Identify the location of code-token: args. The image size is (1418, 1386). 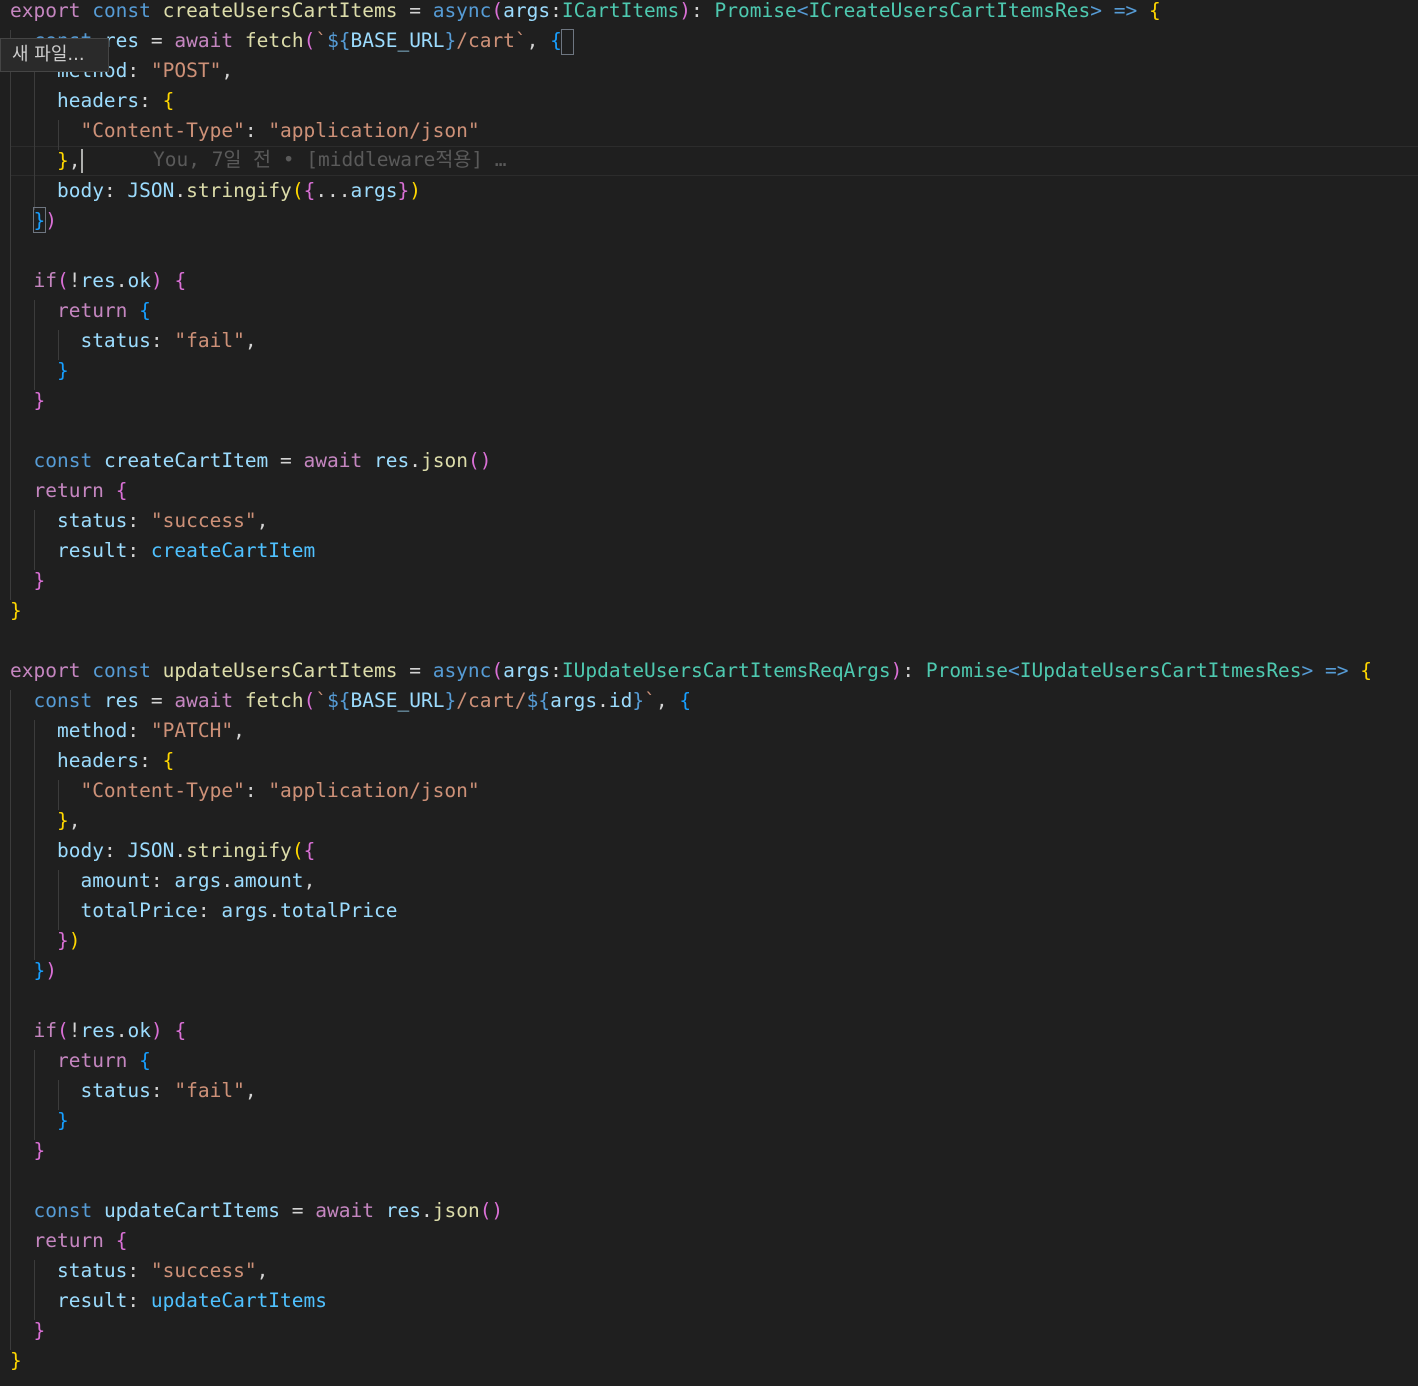
(574, 700).